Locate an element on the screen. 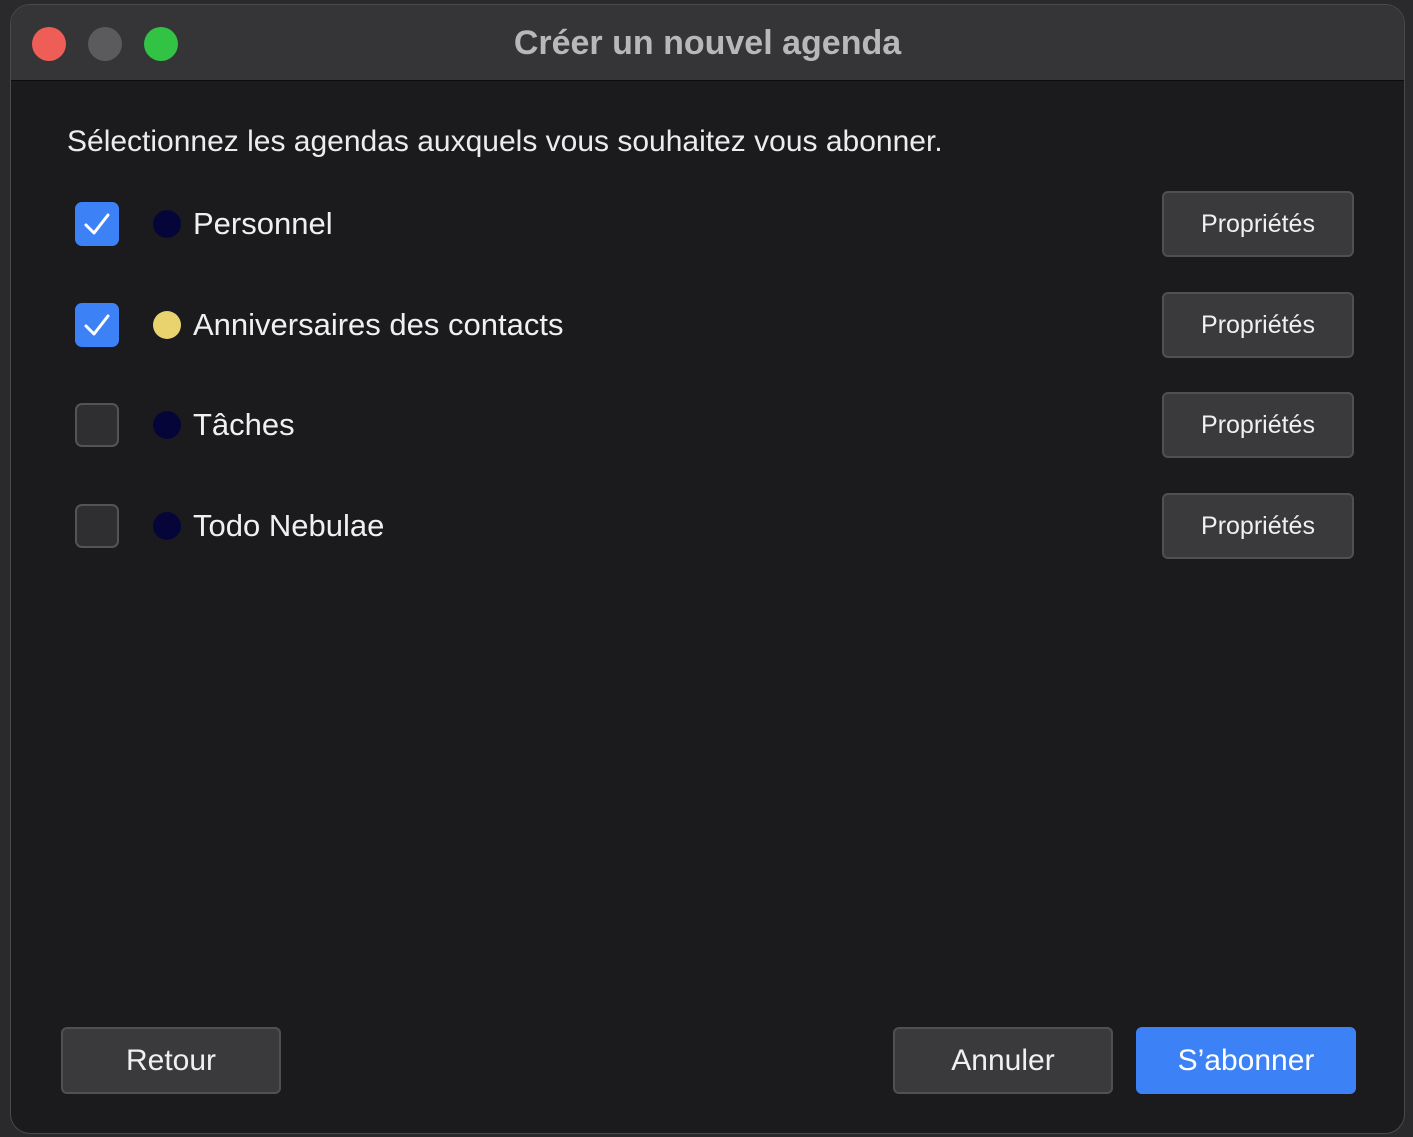 This screenshot has width=1413, height=1137. back-button: Retour is located at coordinates (171, 1060).